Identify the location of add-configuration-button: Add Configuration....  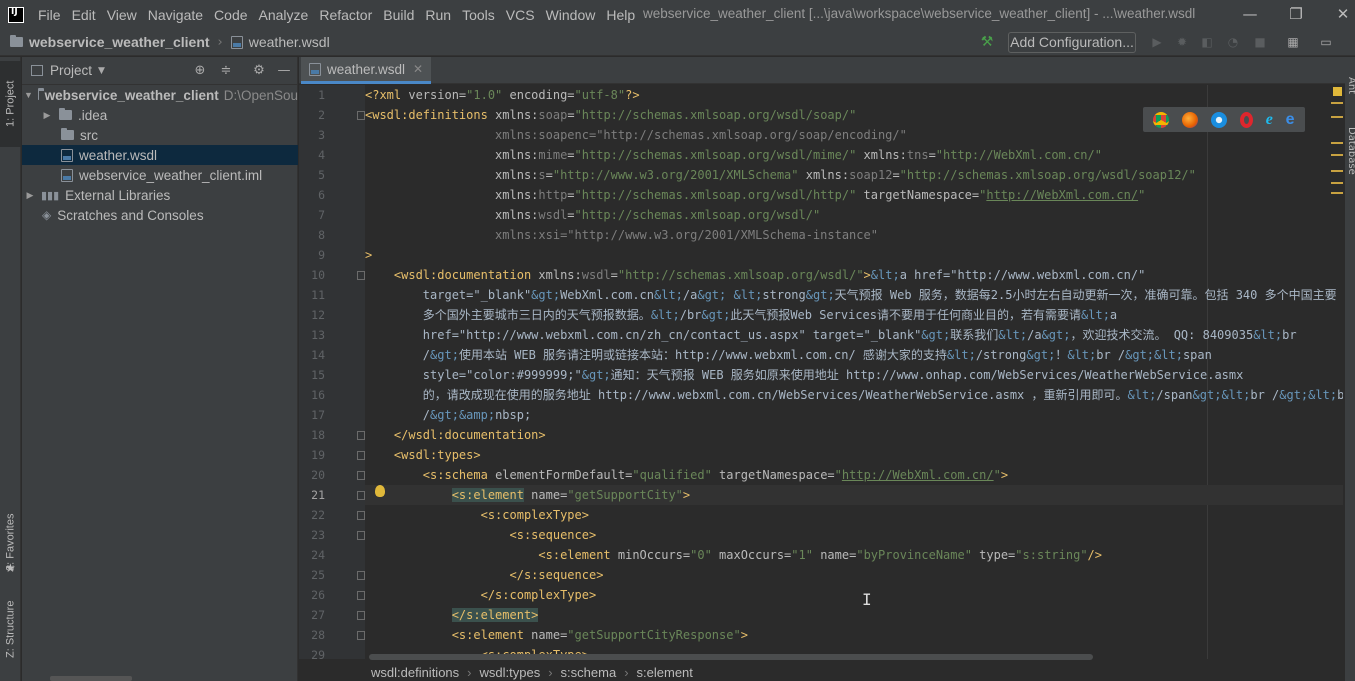
(1072, 42).